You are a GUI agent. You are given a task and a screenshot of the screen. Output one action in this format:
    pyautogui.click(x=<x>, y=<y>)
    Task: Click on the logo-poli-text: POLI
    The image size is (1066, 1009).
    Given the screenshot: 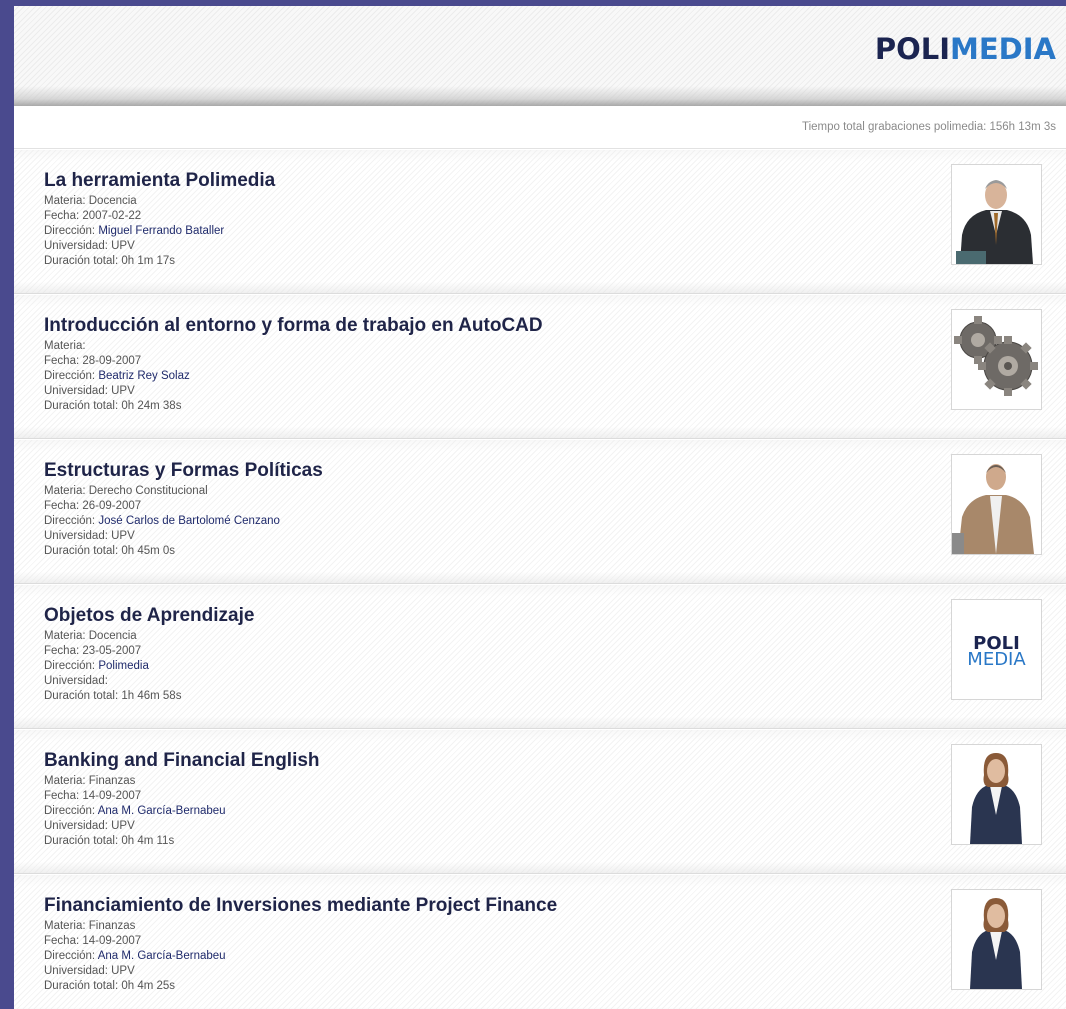 What is the action you would take?
    pyautogui.click(x=912, y=49)
    